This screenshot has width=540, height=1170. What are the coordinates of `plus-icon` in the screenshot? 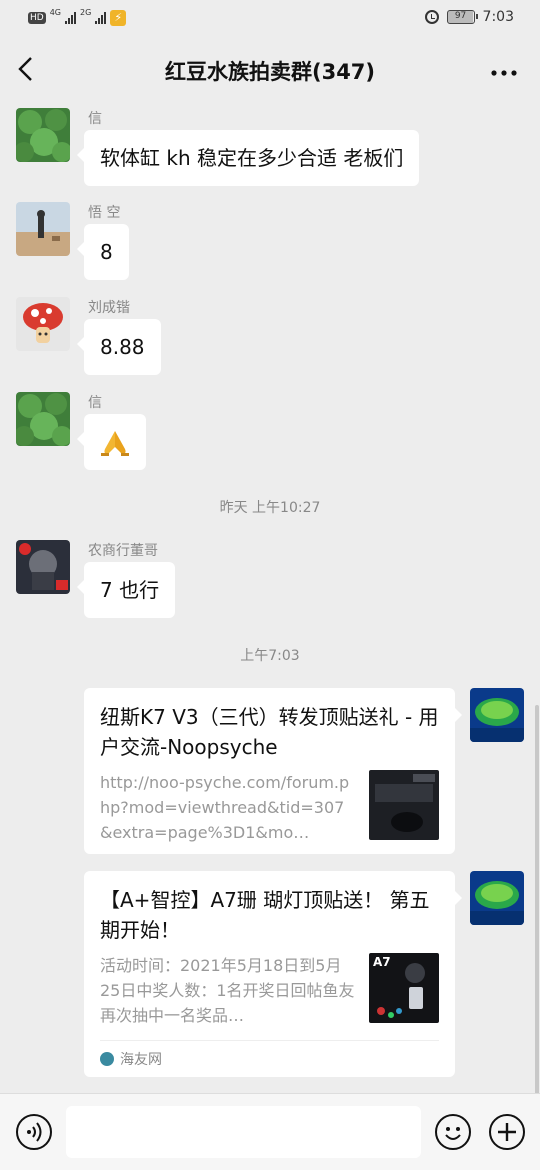 It's located at (507, 1132).